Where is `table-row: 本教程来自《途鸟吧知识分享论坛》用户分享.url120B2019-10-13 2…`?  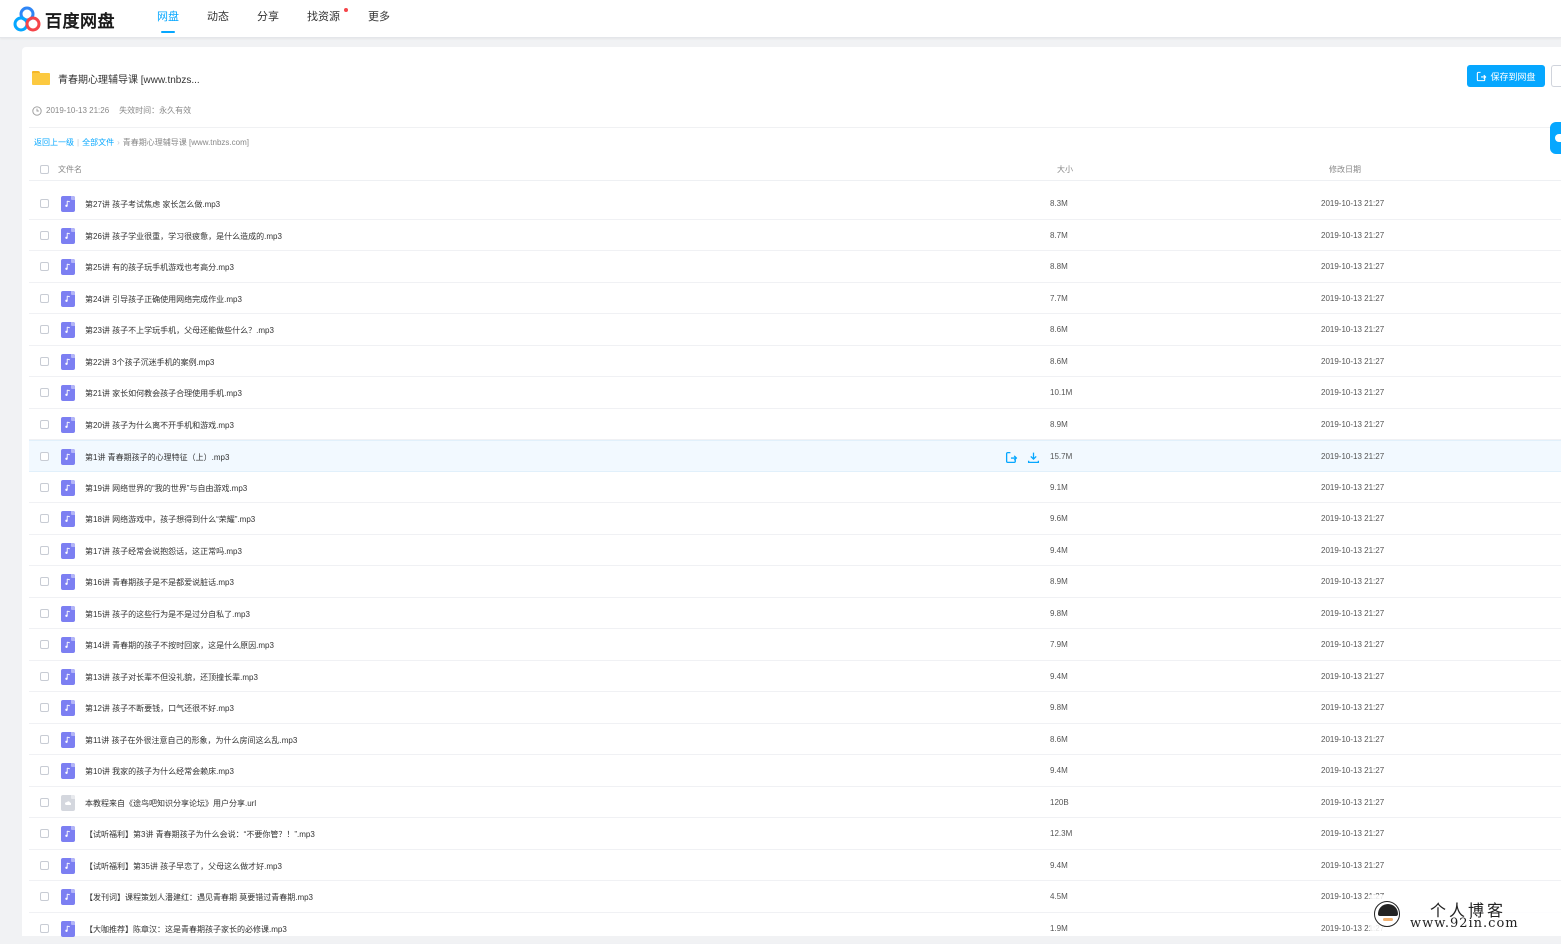 table-row: 本教程来自《途鸟吧知识分享论坛》用户分享.url120B2019-10-13 2… is located at coordinates (795, 803).